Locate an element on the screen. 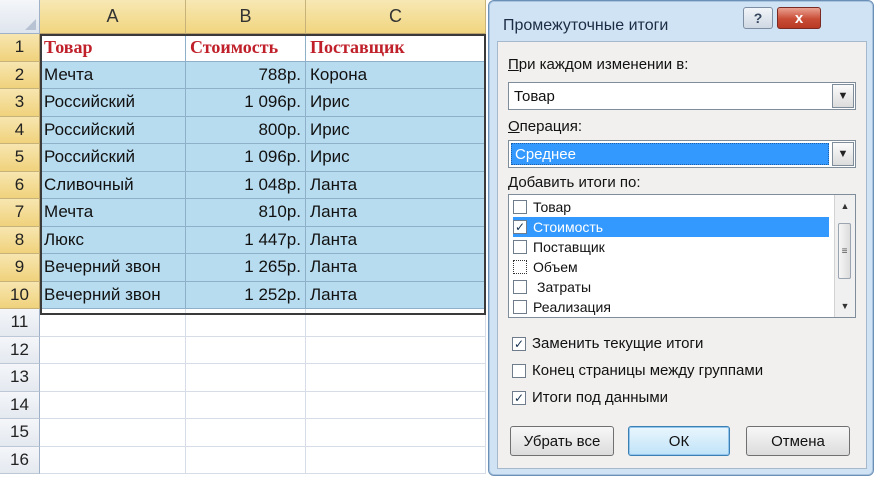 This screenshot has width=874, height=490. header-cell-b: Стоимость is located at coordinates (246, 48).